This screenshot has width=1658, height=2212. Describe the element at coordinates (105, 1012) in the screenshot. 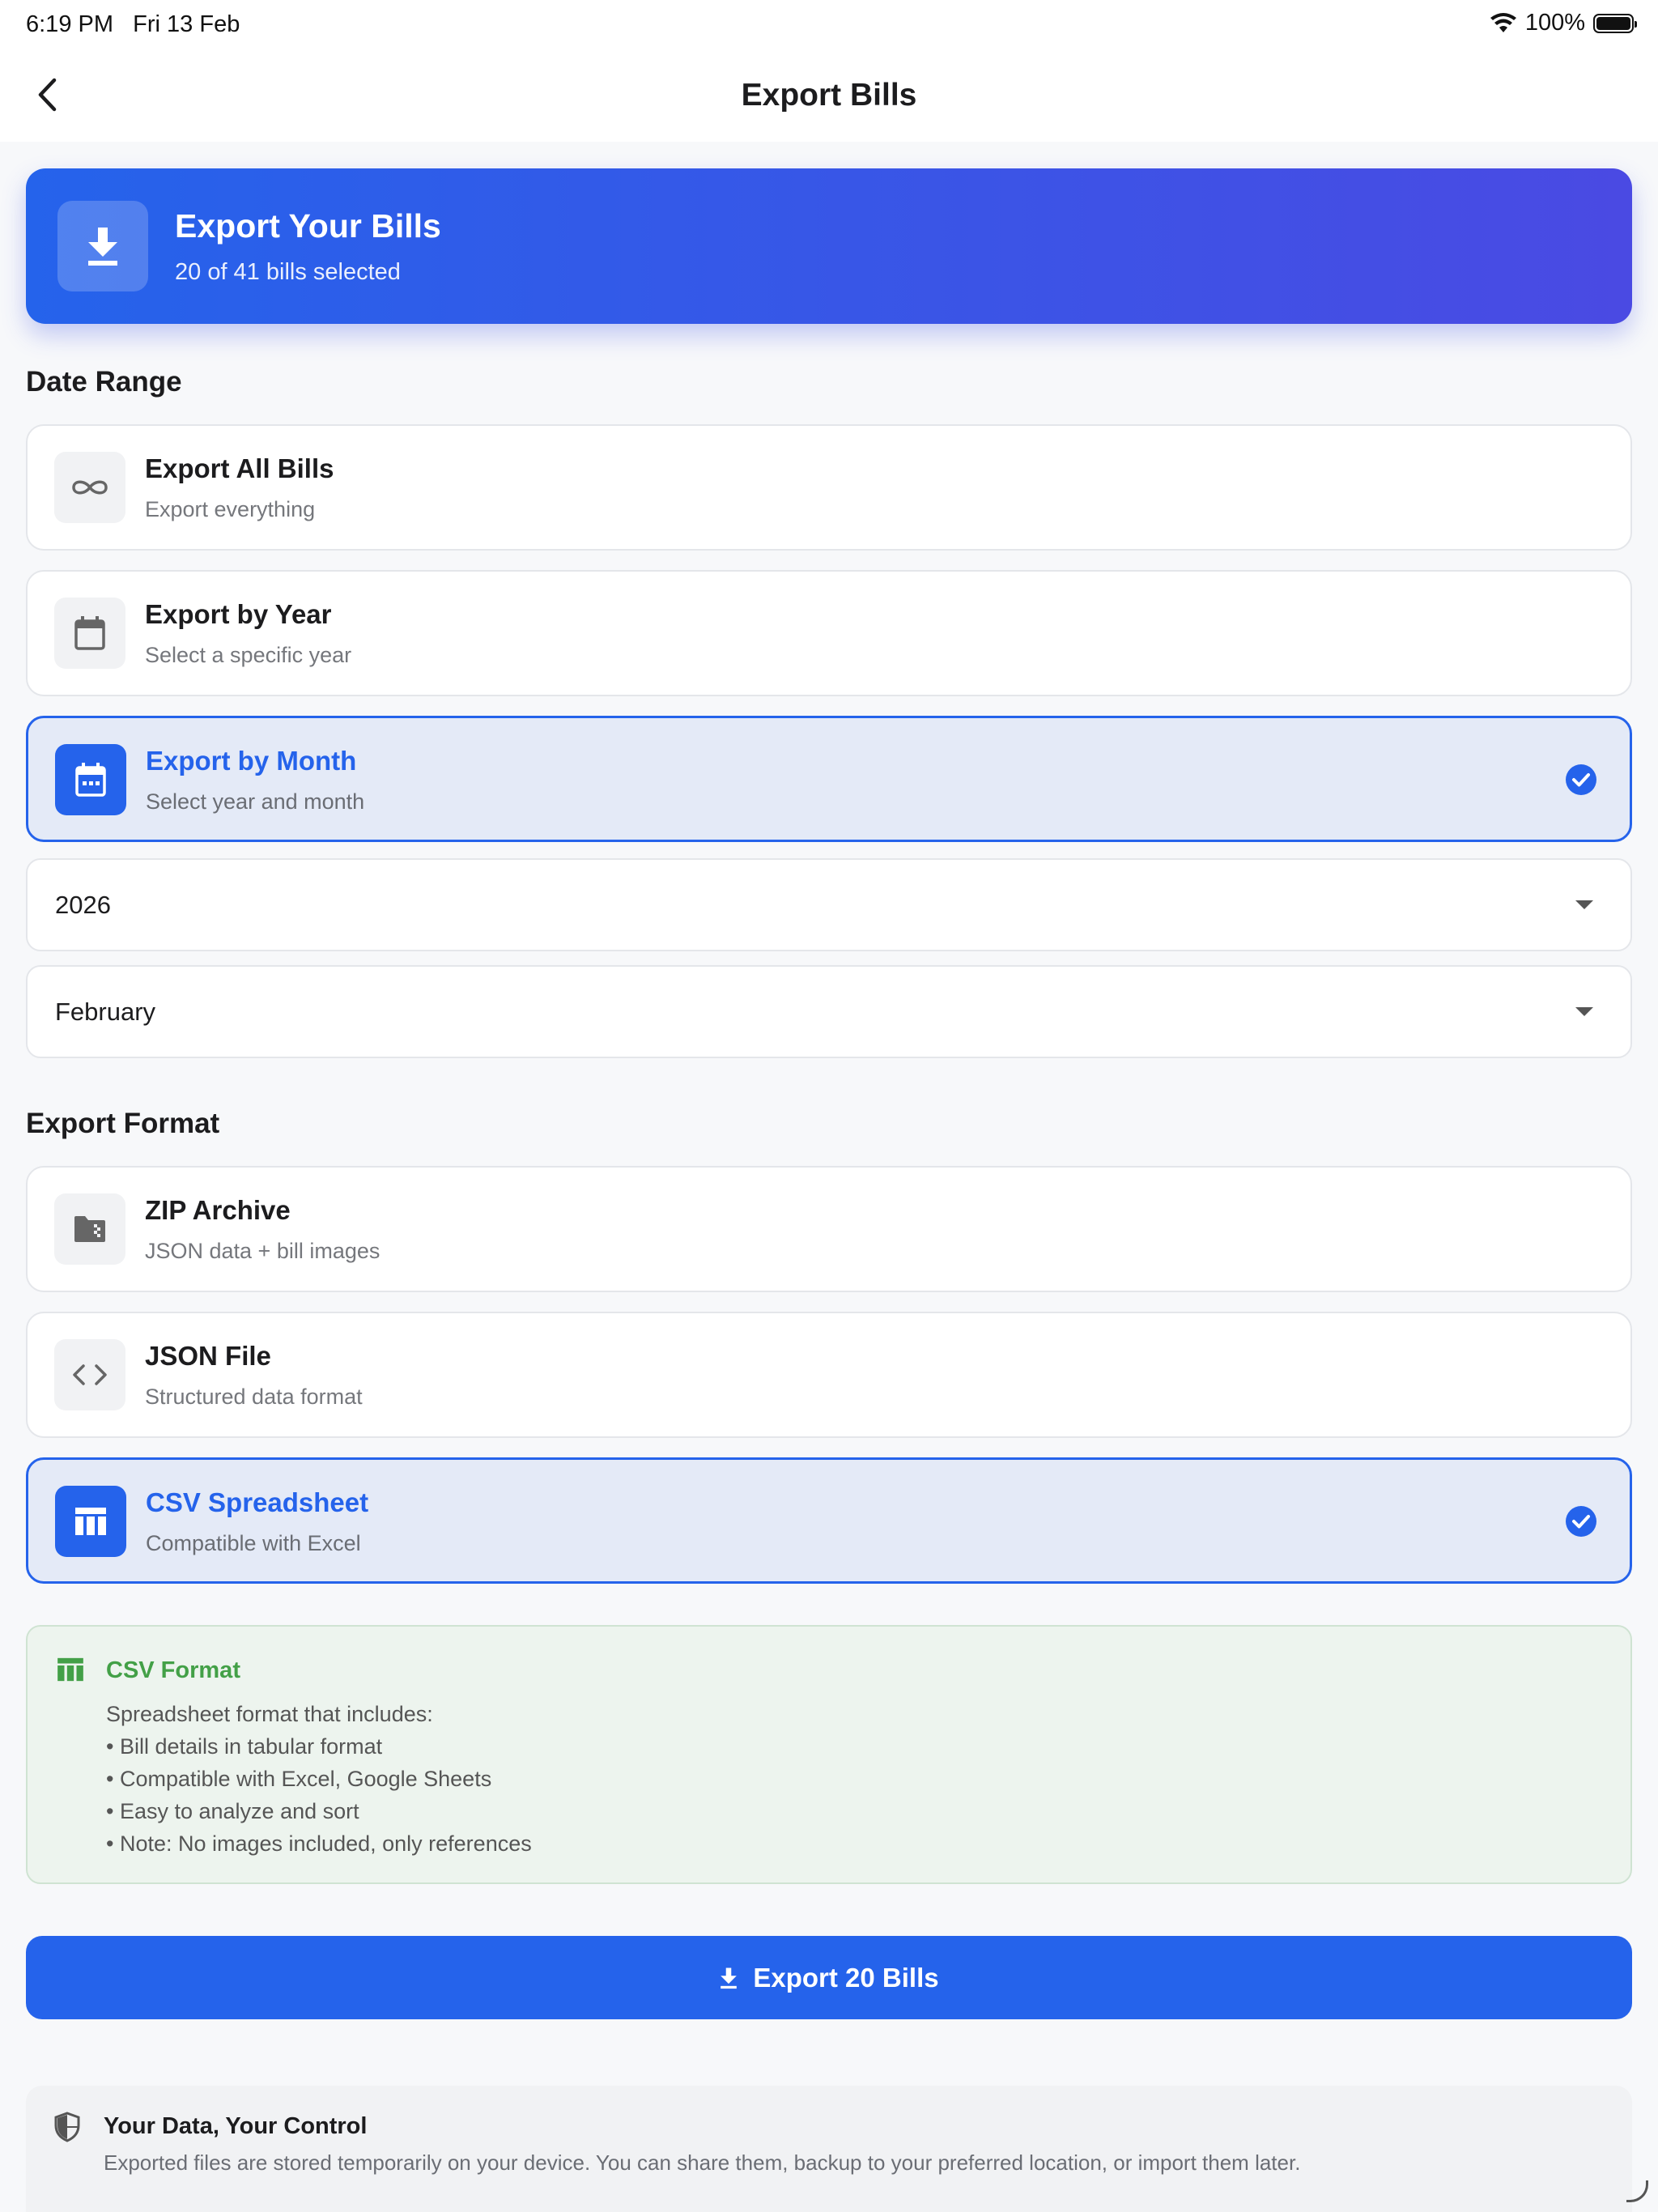

I see `month-select-value: February` at that location.